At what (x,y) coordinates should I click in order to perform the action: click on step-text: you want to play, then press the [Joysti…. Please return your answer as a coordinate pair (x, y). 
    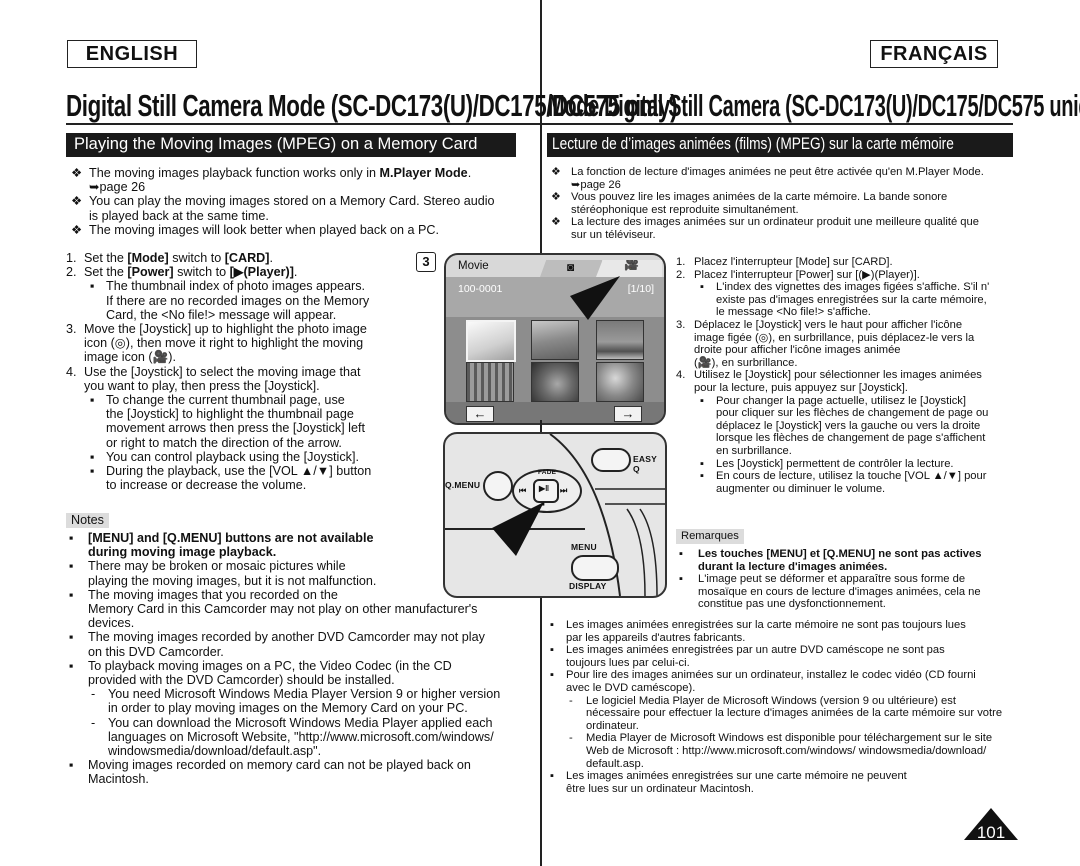
    Looking at the image, I should click on (202, 385).